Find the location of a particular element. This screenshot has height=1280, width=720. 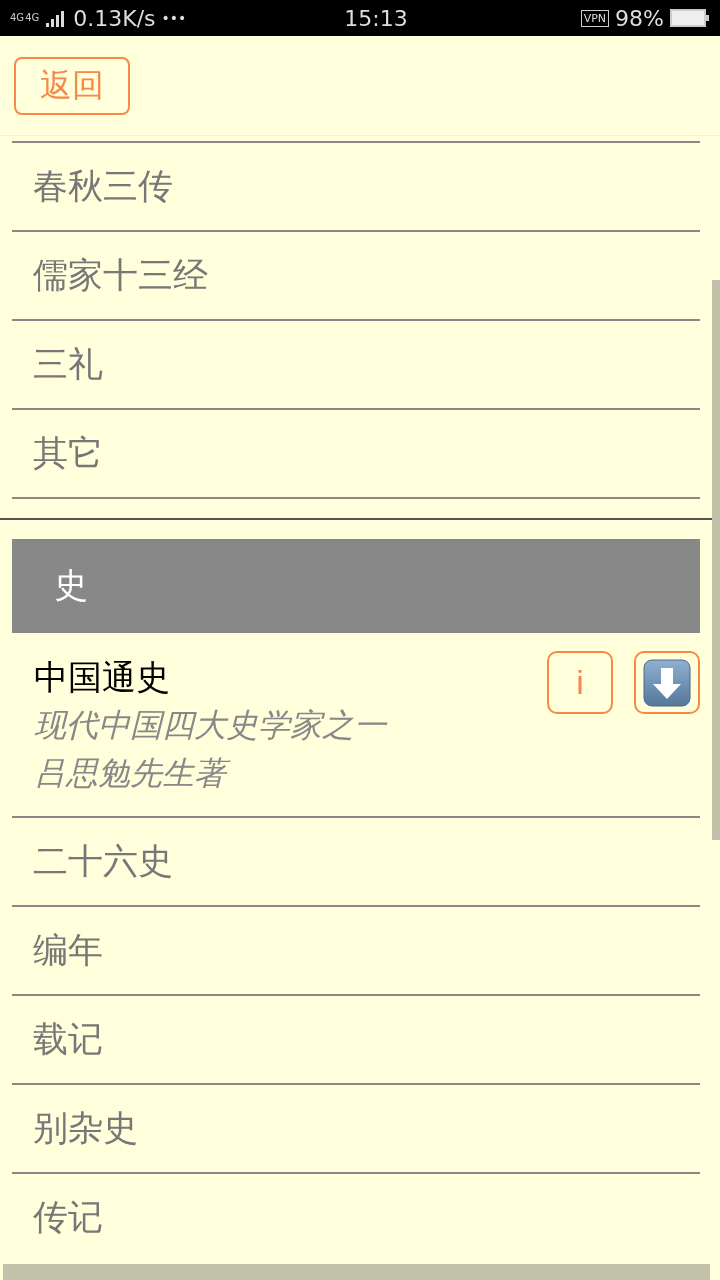

battery-level: 98% is located at coordinates (639, 18).